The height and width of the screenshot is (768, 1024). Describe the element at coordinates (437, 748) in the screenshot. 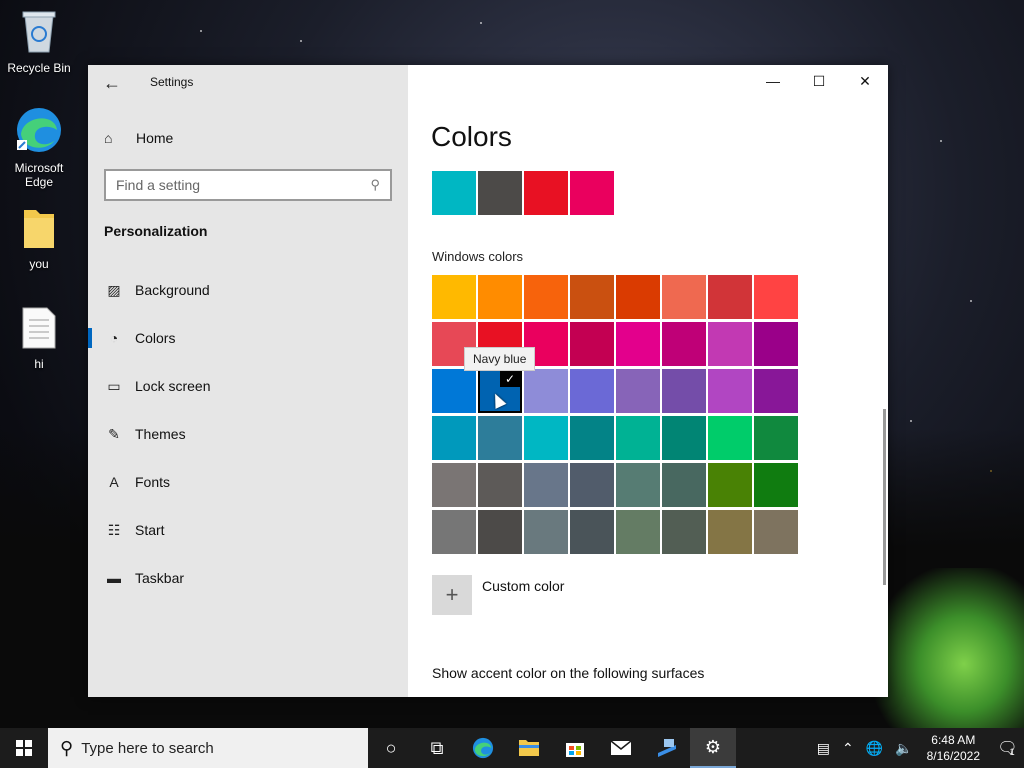

I see `task-view-button: ⧉` at that location.